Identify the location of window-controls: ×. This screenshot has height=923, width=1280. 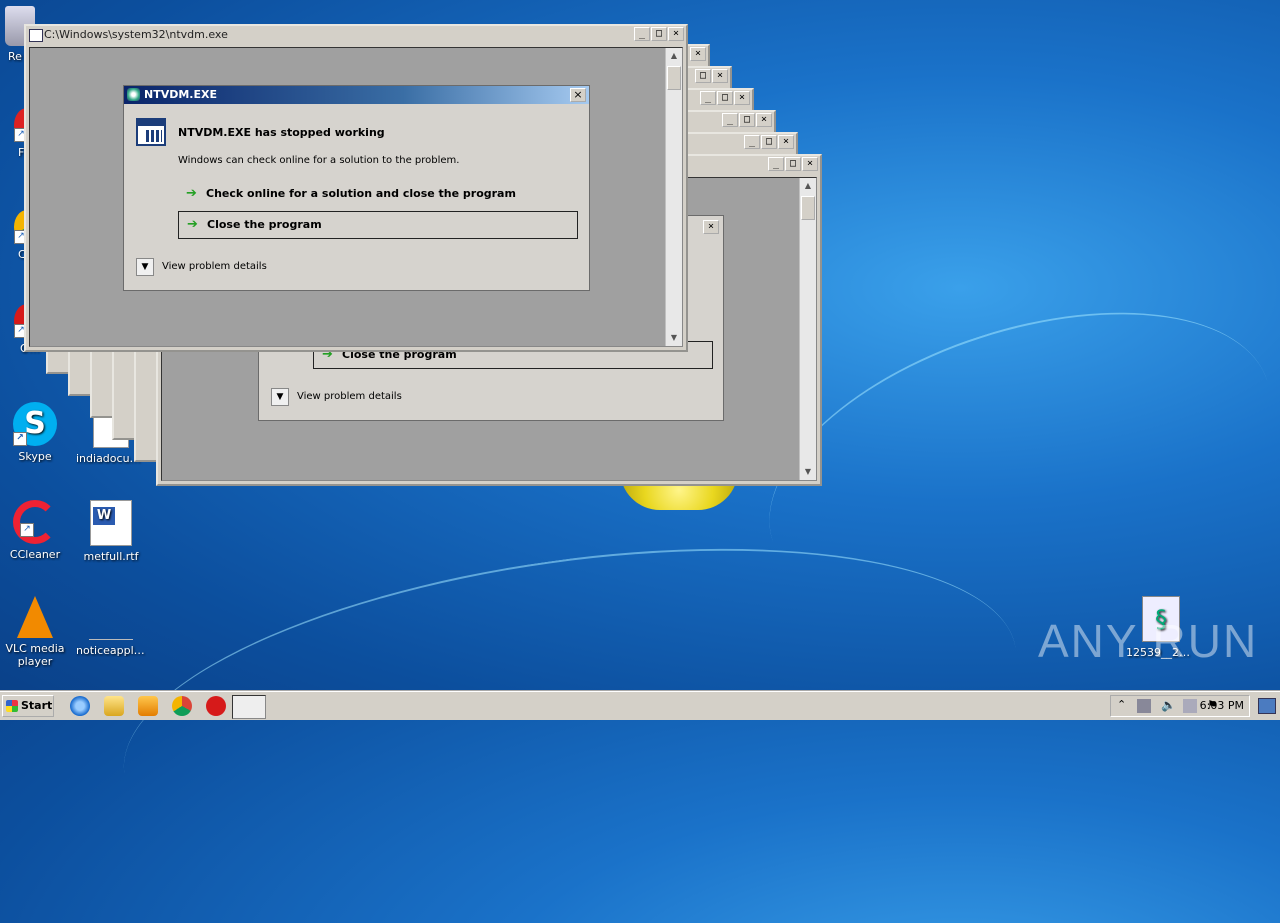
(698, 54).